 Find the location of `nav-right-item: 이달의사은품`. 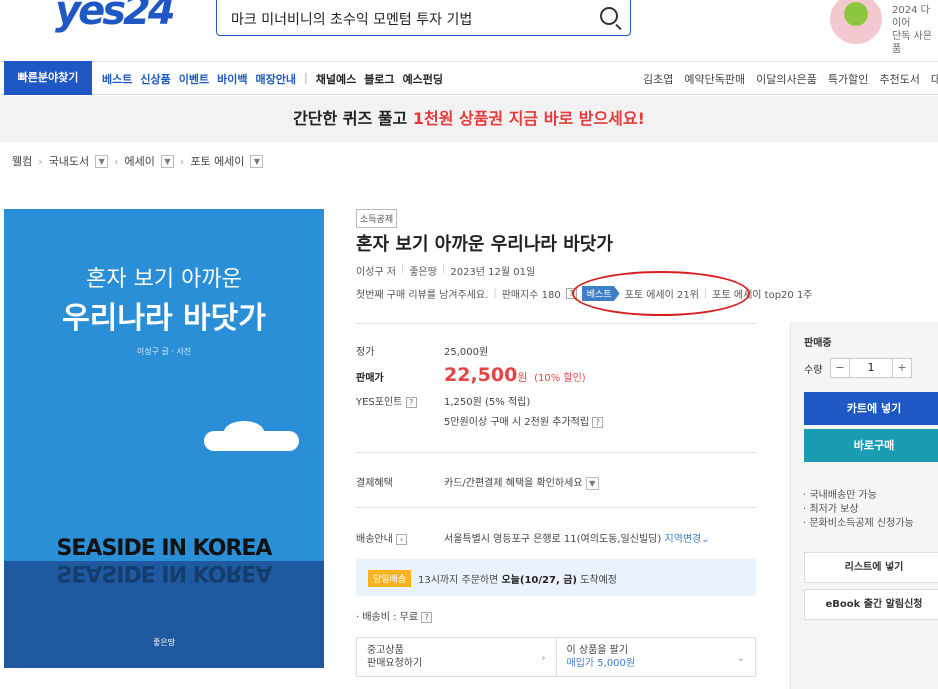

nav-right-item: 이달의사은품 is located at coordinates (786, 79).